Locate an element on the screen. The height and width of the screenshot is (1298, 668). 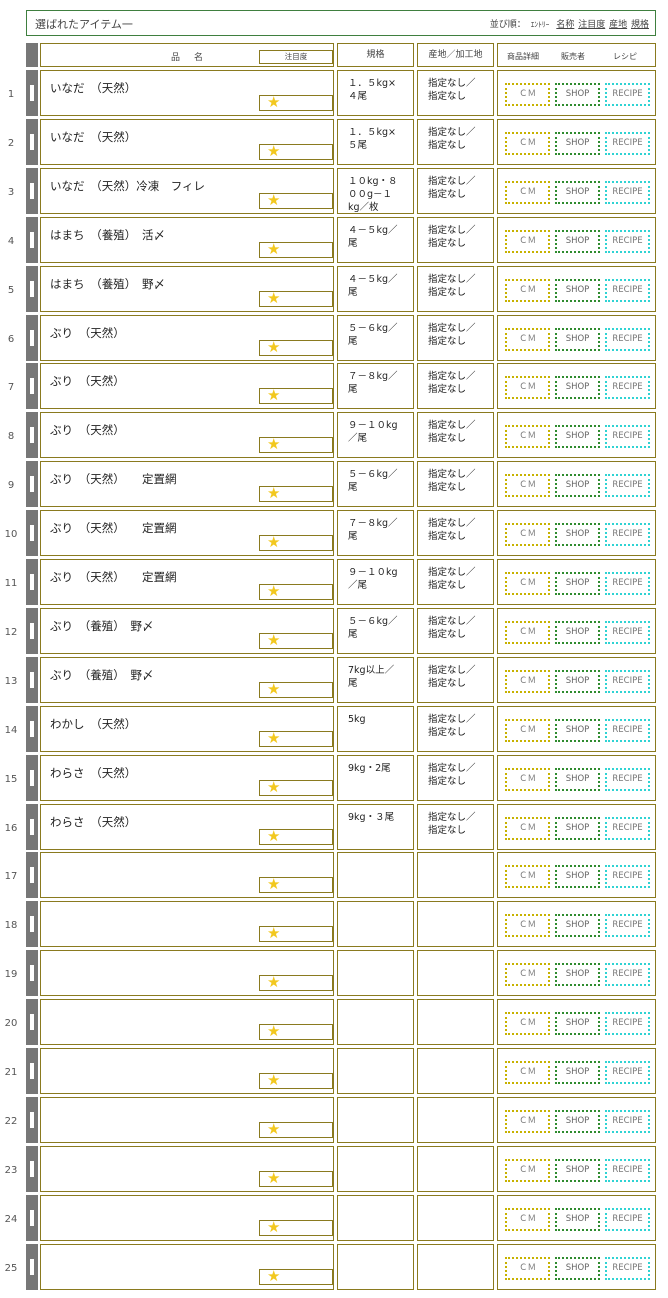
sort-by-origin-link: 産地 is located at coordinates (618, 25).